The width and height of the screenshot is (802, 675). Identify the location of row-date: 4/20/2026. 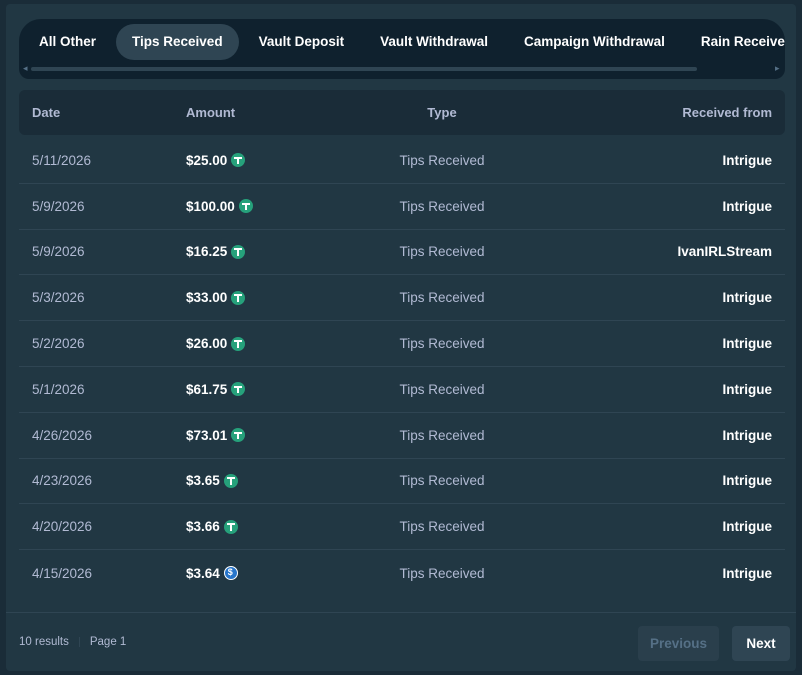
(62, 527).